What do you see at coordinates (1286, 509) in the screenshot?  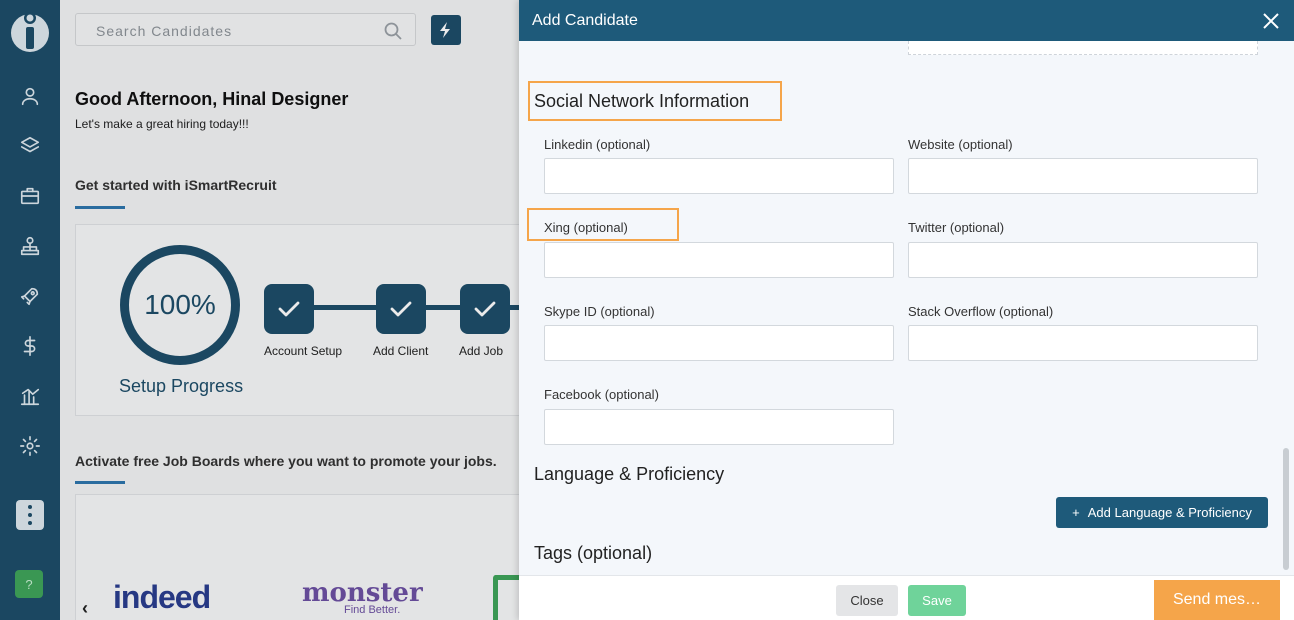 I see `scrollbar` at bounding box center [1286, 509].